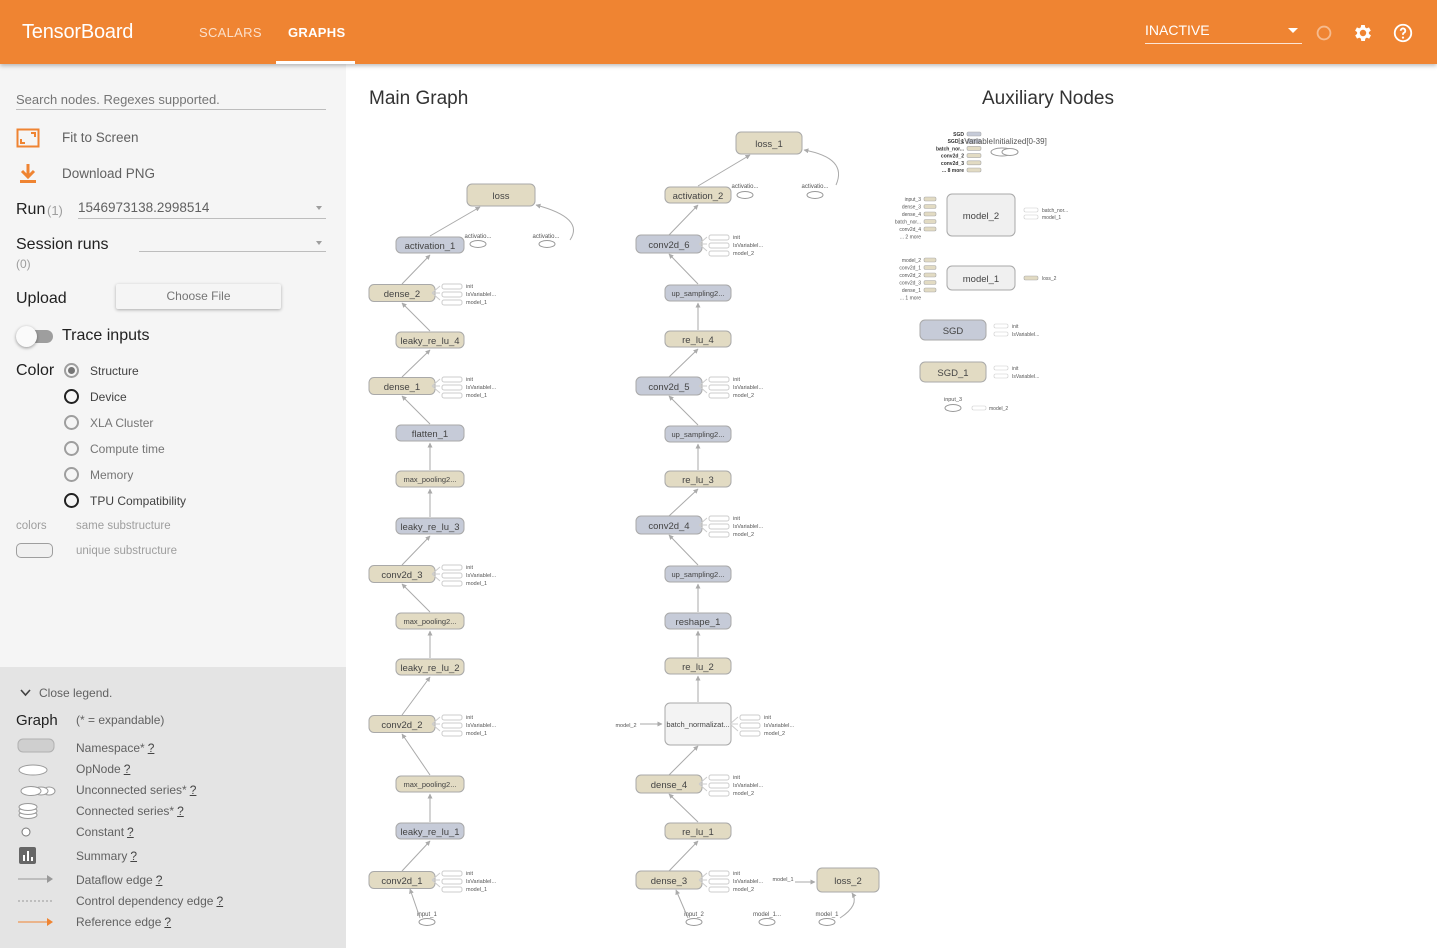  What do you see at coordinates (164, 502) in the screenshot?
I see `color-option-tpu-compatibility: TPU Compatibility` at bounding box center [164, 502].